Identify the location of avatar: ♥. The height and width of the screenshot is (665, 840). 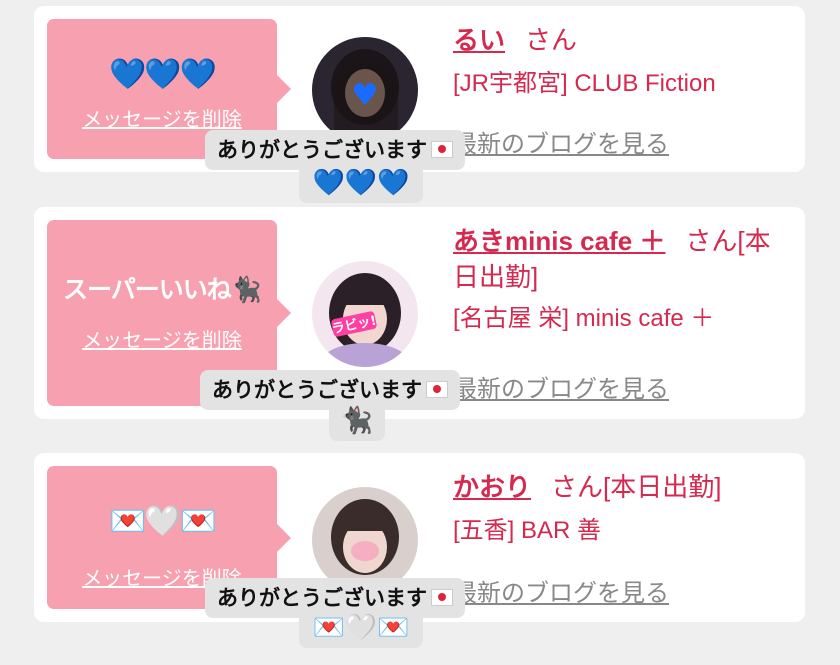
(365, 90).